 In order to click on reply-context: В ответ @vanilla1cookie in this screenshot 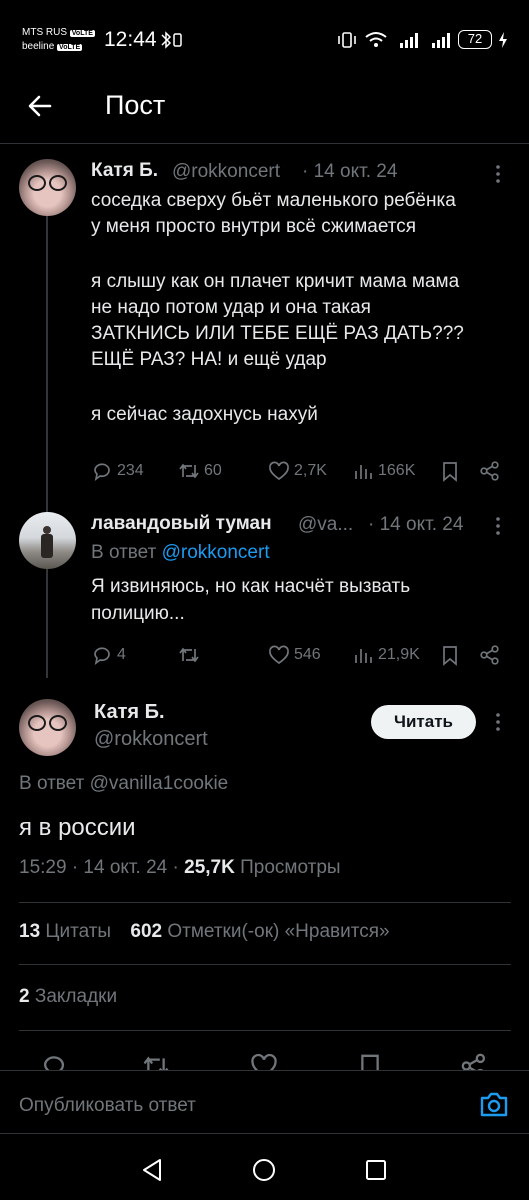, I will do `click(123, 784)`.